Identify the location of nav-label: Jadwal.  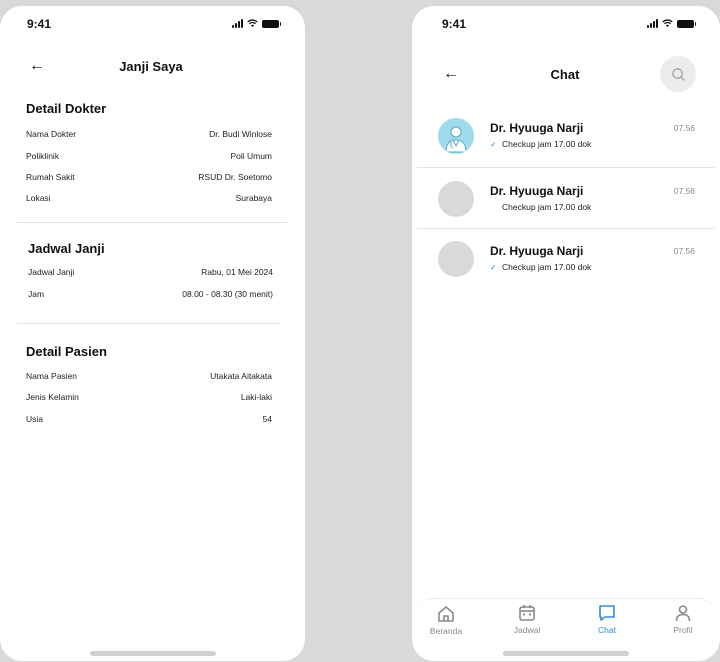
(527, 630).